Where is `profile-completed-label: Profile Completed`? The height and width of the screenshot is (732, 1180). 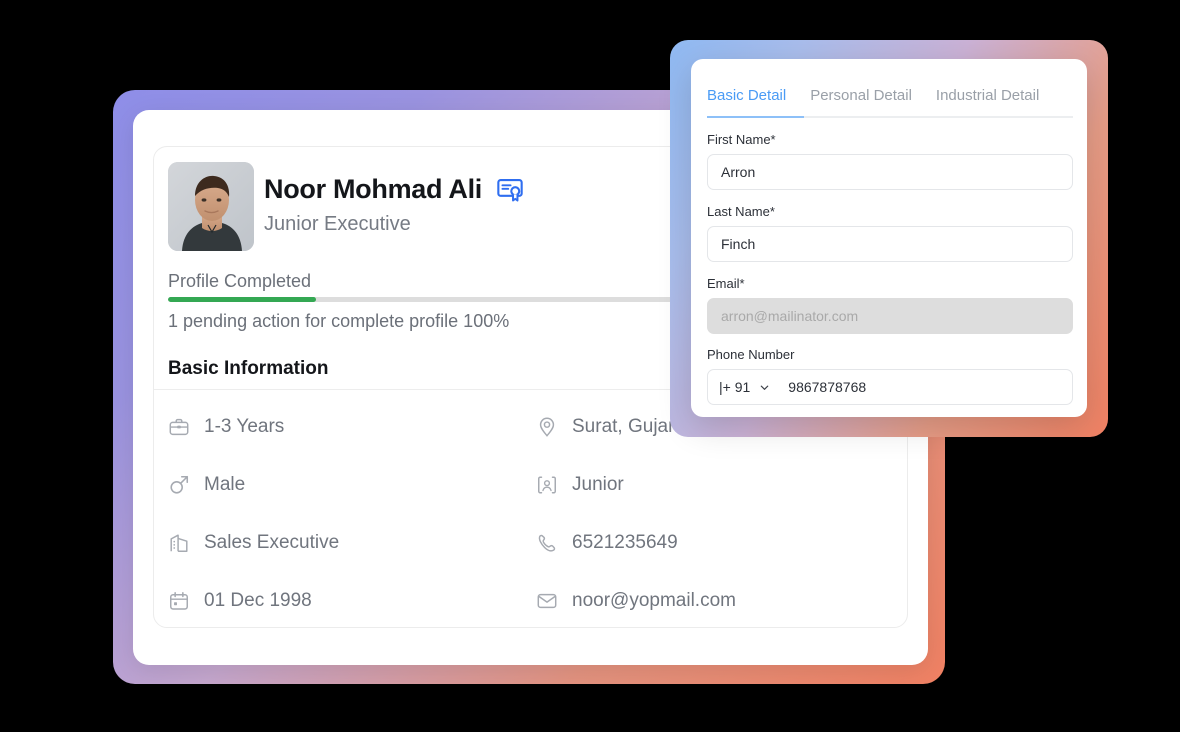
profile-completed-label: Profile Completed is located at coordinates (240, 281).